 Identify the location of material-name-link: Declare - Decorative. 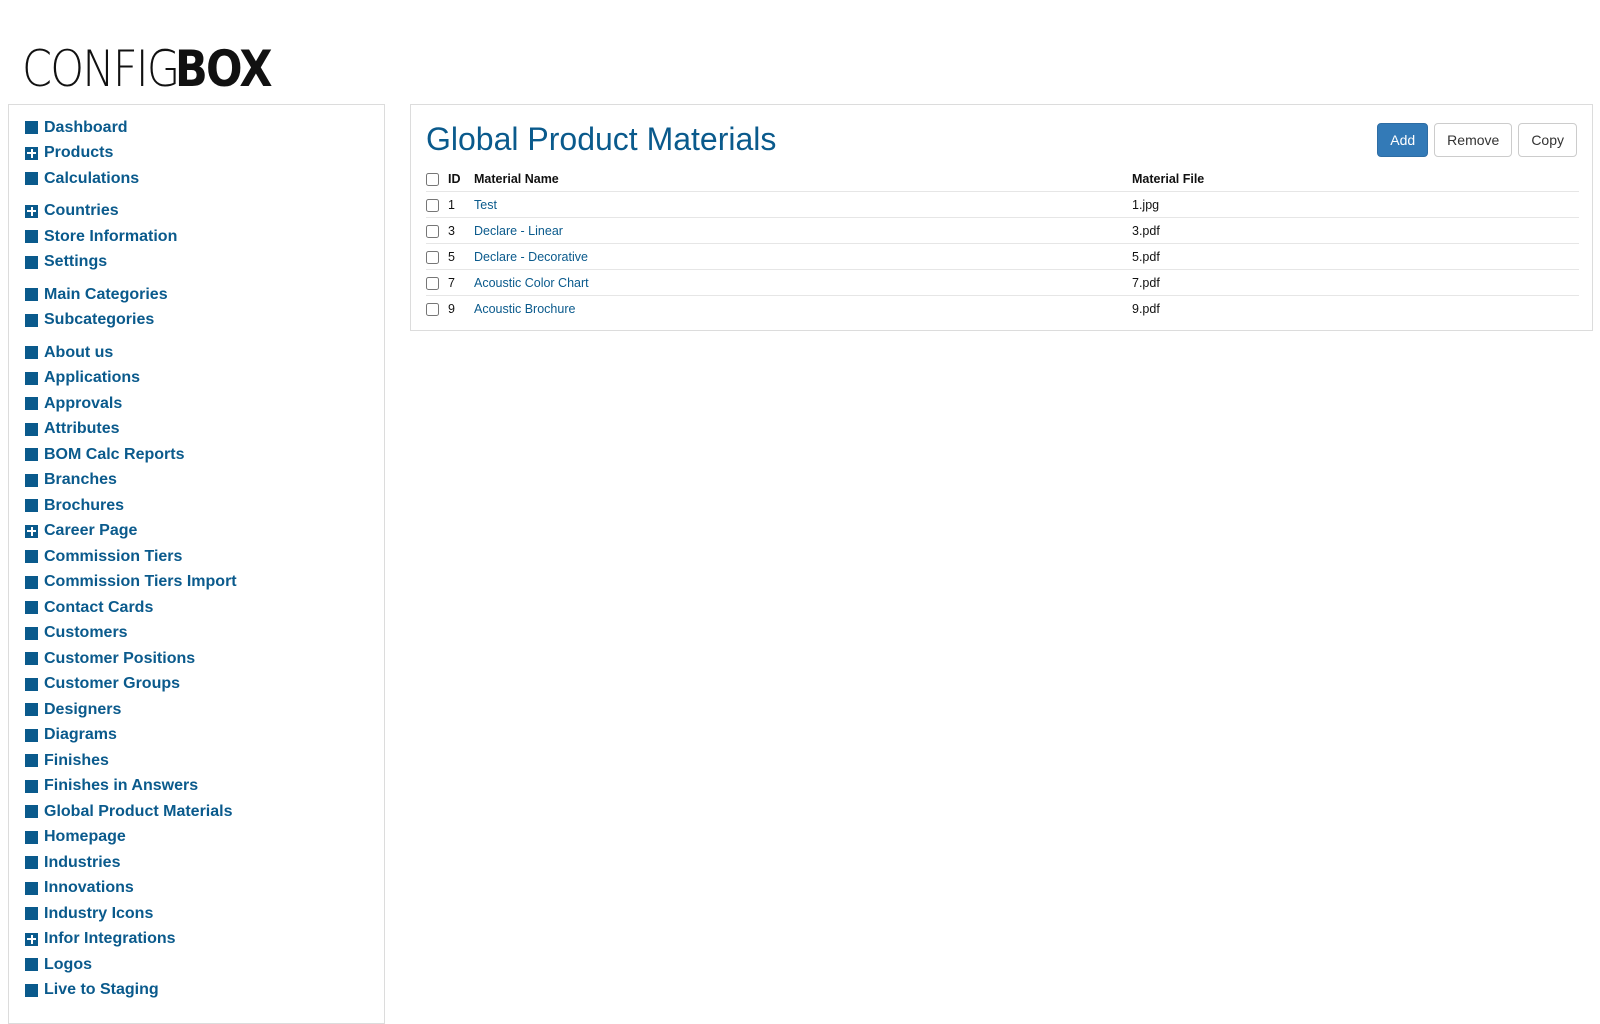
(531, 257).